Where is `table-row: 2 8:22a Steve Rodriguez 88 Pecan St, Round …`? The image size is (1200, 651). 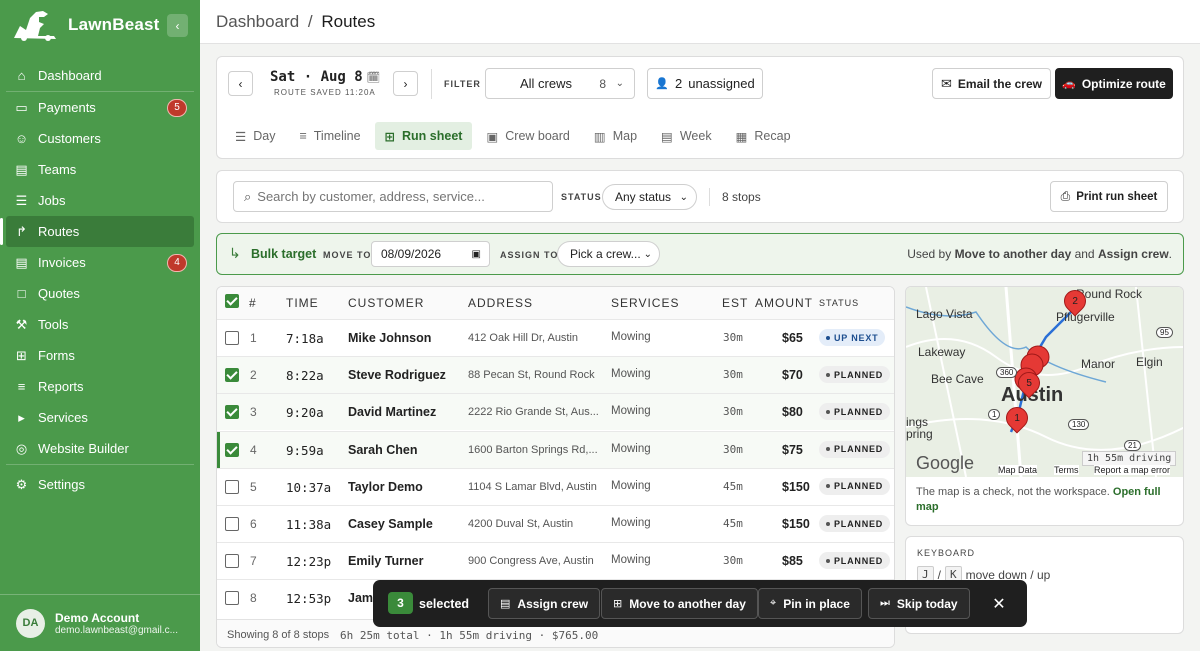 table-row: 2 8:22a Steve Rodriguez 88 Pecan St, Round … is located at coordinates (555, 375).